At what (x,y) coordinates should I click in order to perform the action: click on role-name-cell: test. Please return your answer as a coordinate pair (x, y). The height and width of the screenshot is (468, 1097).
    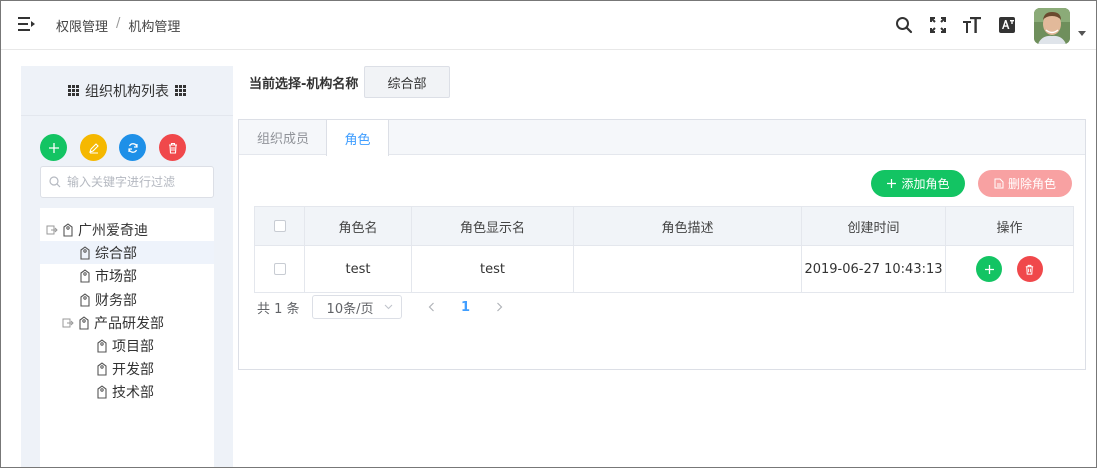
    Looking at the image, I should click on (358, 269).